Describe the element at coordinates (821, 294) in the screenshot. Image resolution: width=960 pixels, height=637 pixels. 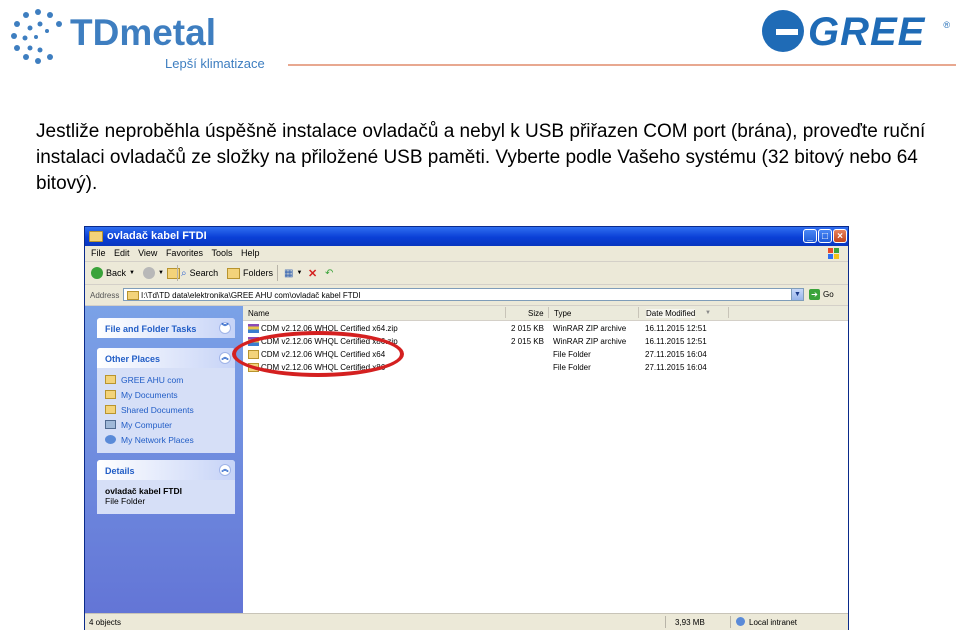
I see `go-button: ➔ Go` at that location.